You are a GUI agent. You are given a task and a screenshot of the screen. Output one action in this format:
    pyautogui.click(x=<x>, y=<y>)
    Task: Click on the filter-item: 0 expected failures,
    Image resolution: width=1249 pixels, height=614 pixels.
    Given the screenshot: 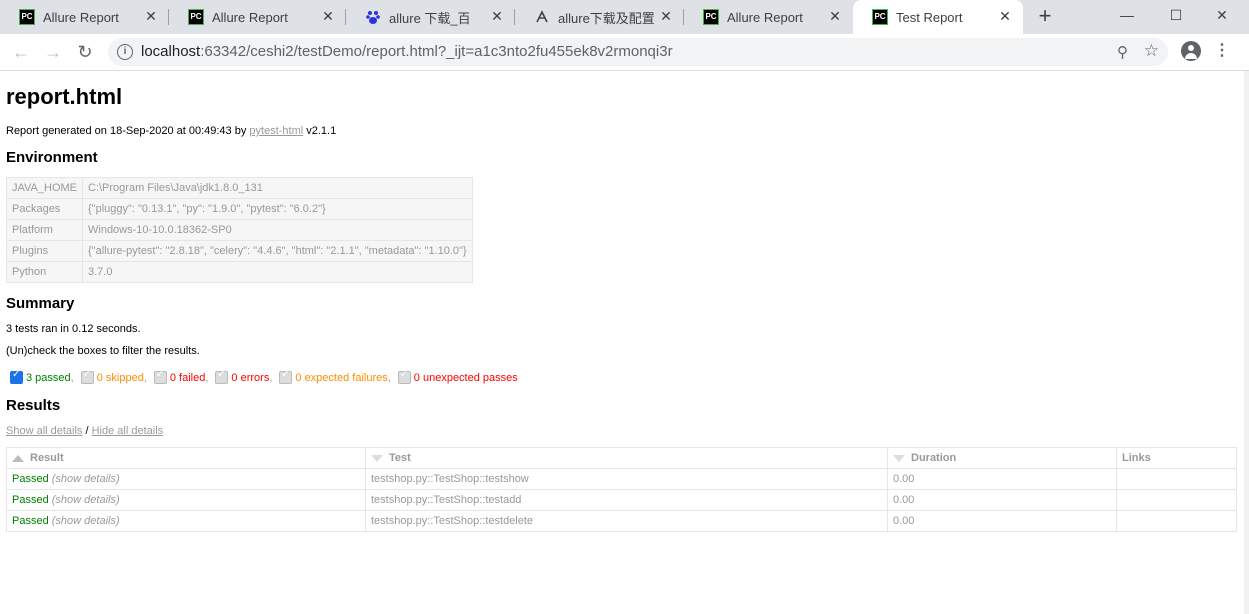 What is the action you would take?
    pyautogui.click(x=335, y=376)
    